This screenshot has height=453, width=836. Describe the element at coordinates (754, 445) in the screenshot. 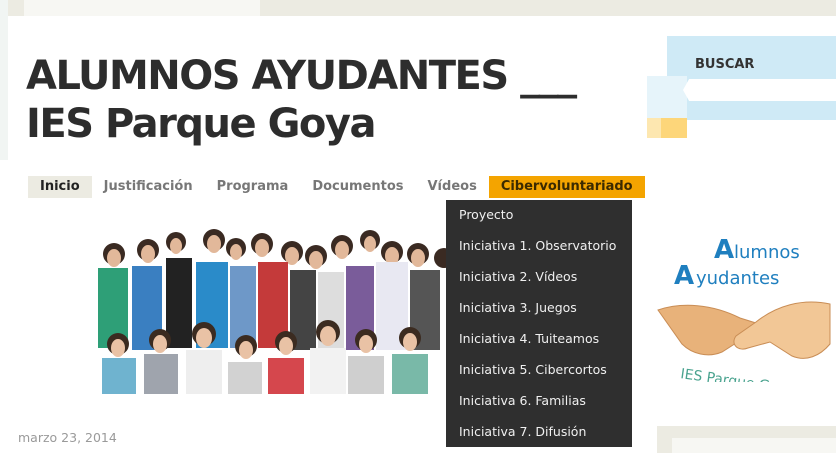

I see `sidebar-footer-decoration-inner` at that location.